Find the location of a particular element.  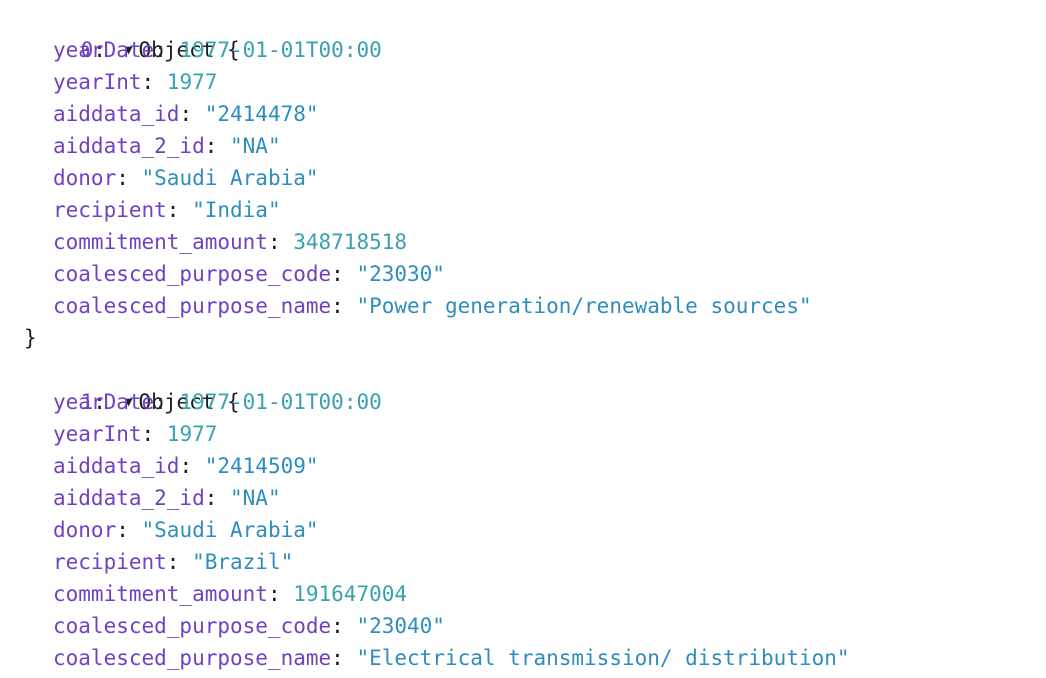

field-value: "2414478" is located at coordinates (261, 114).